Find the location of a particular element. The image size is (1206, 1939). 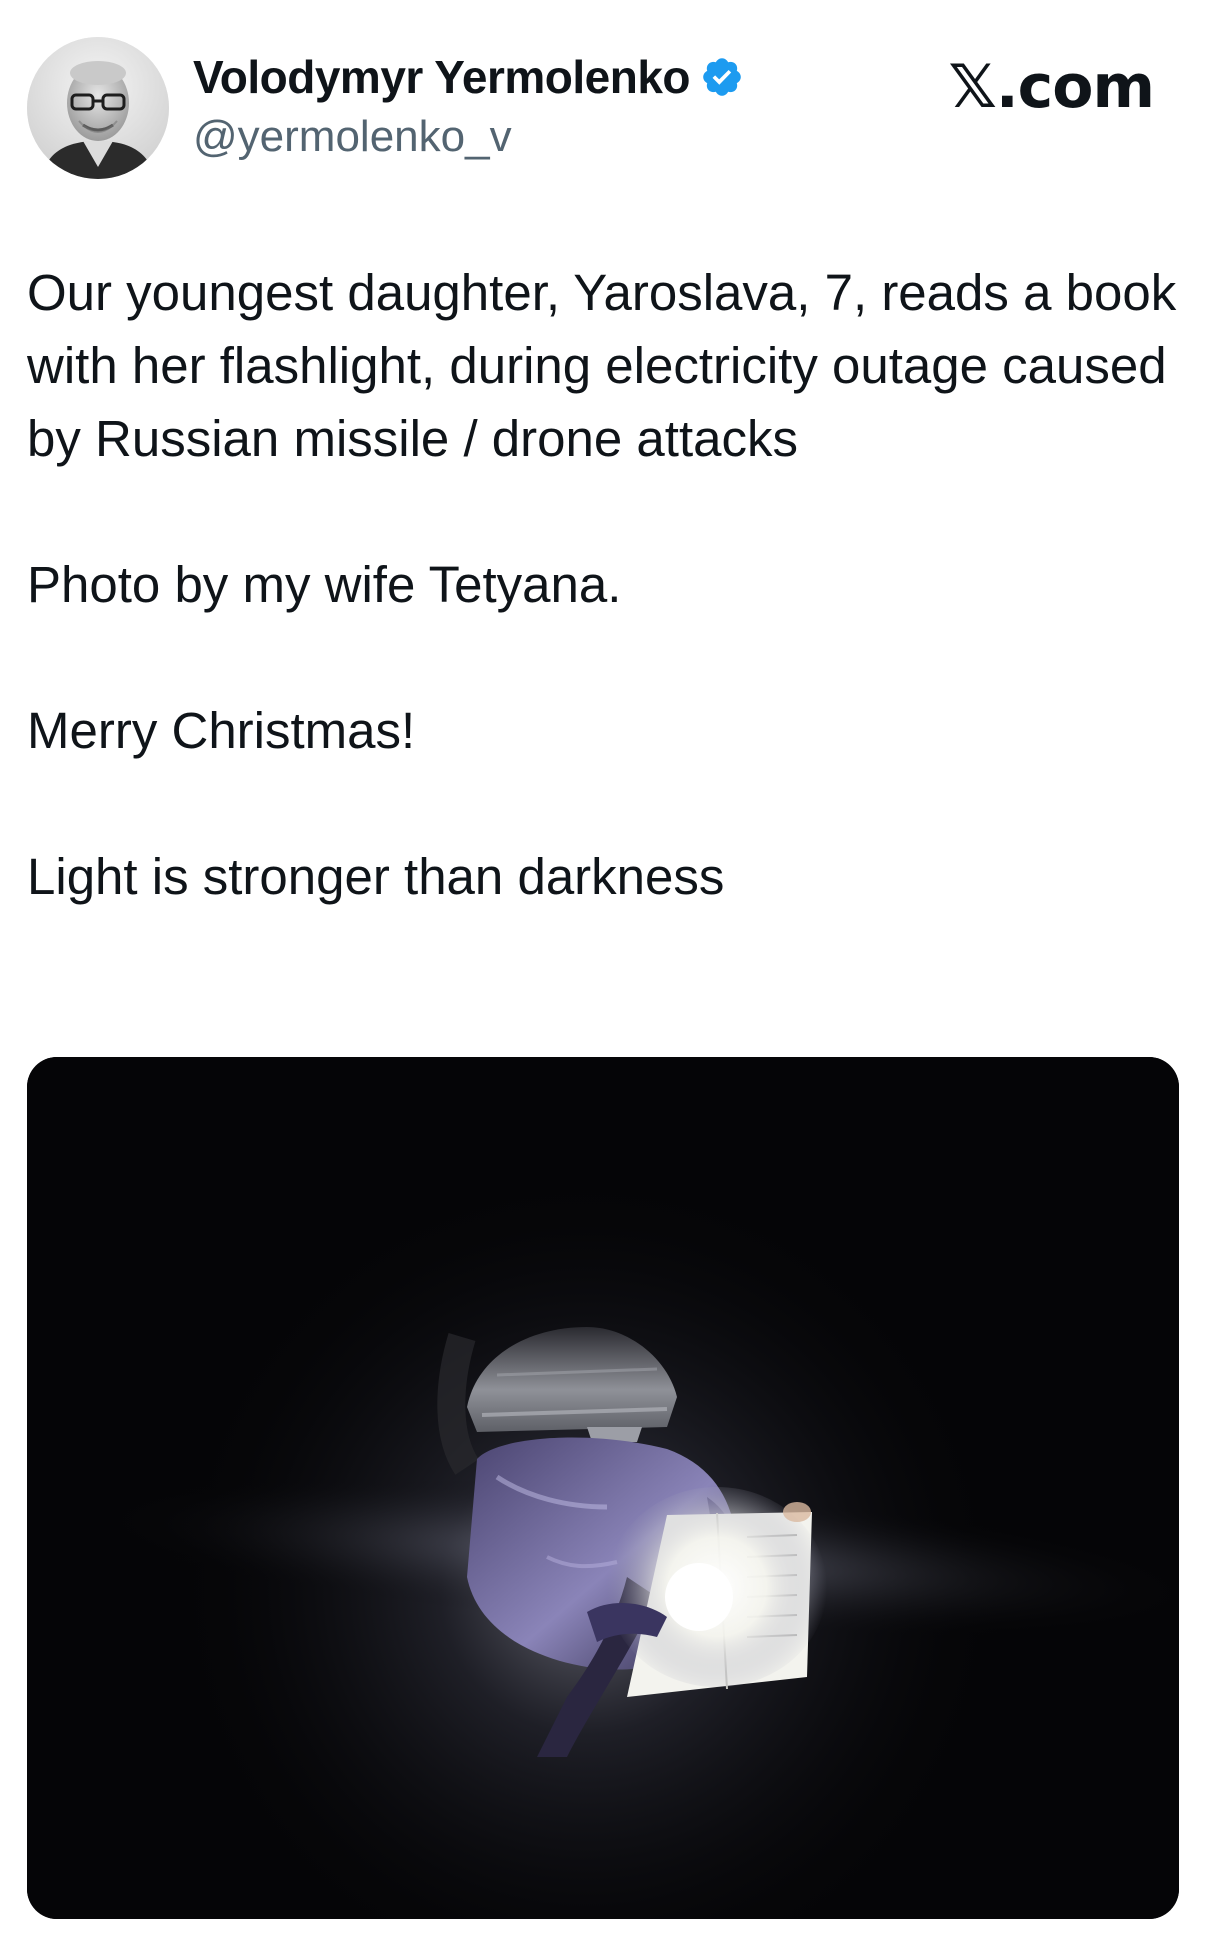

tweet-paragraph: Light is stronger than darkness is located at coordinates (376, 876).